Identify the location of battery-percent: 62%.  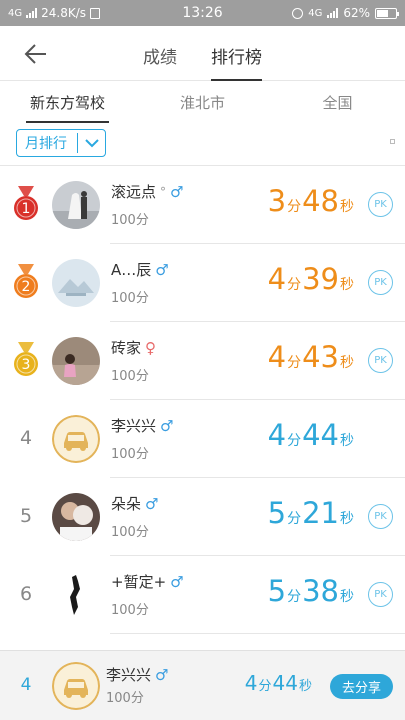
(356, 13).